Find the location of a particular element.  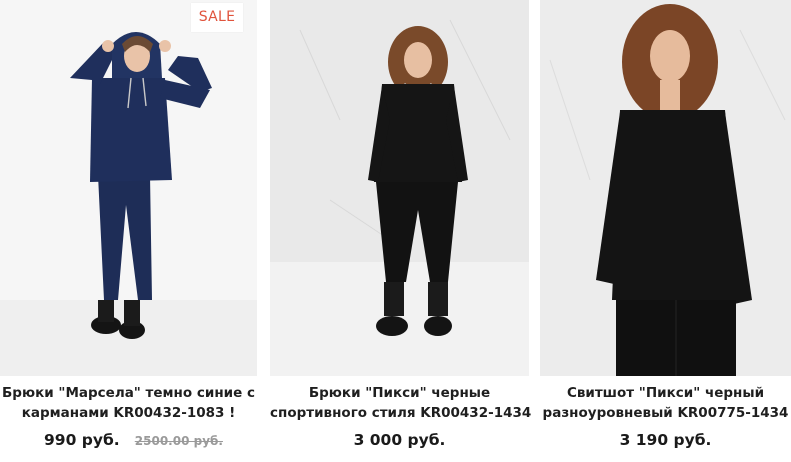

product-price: 3 190 руб. is located at coordinates (665, 440).